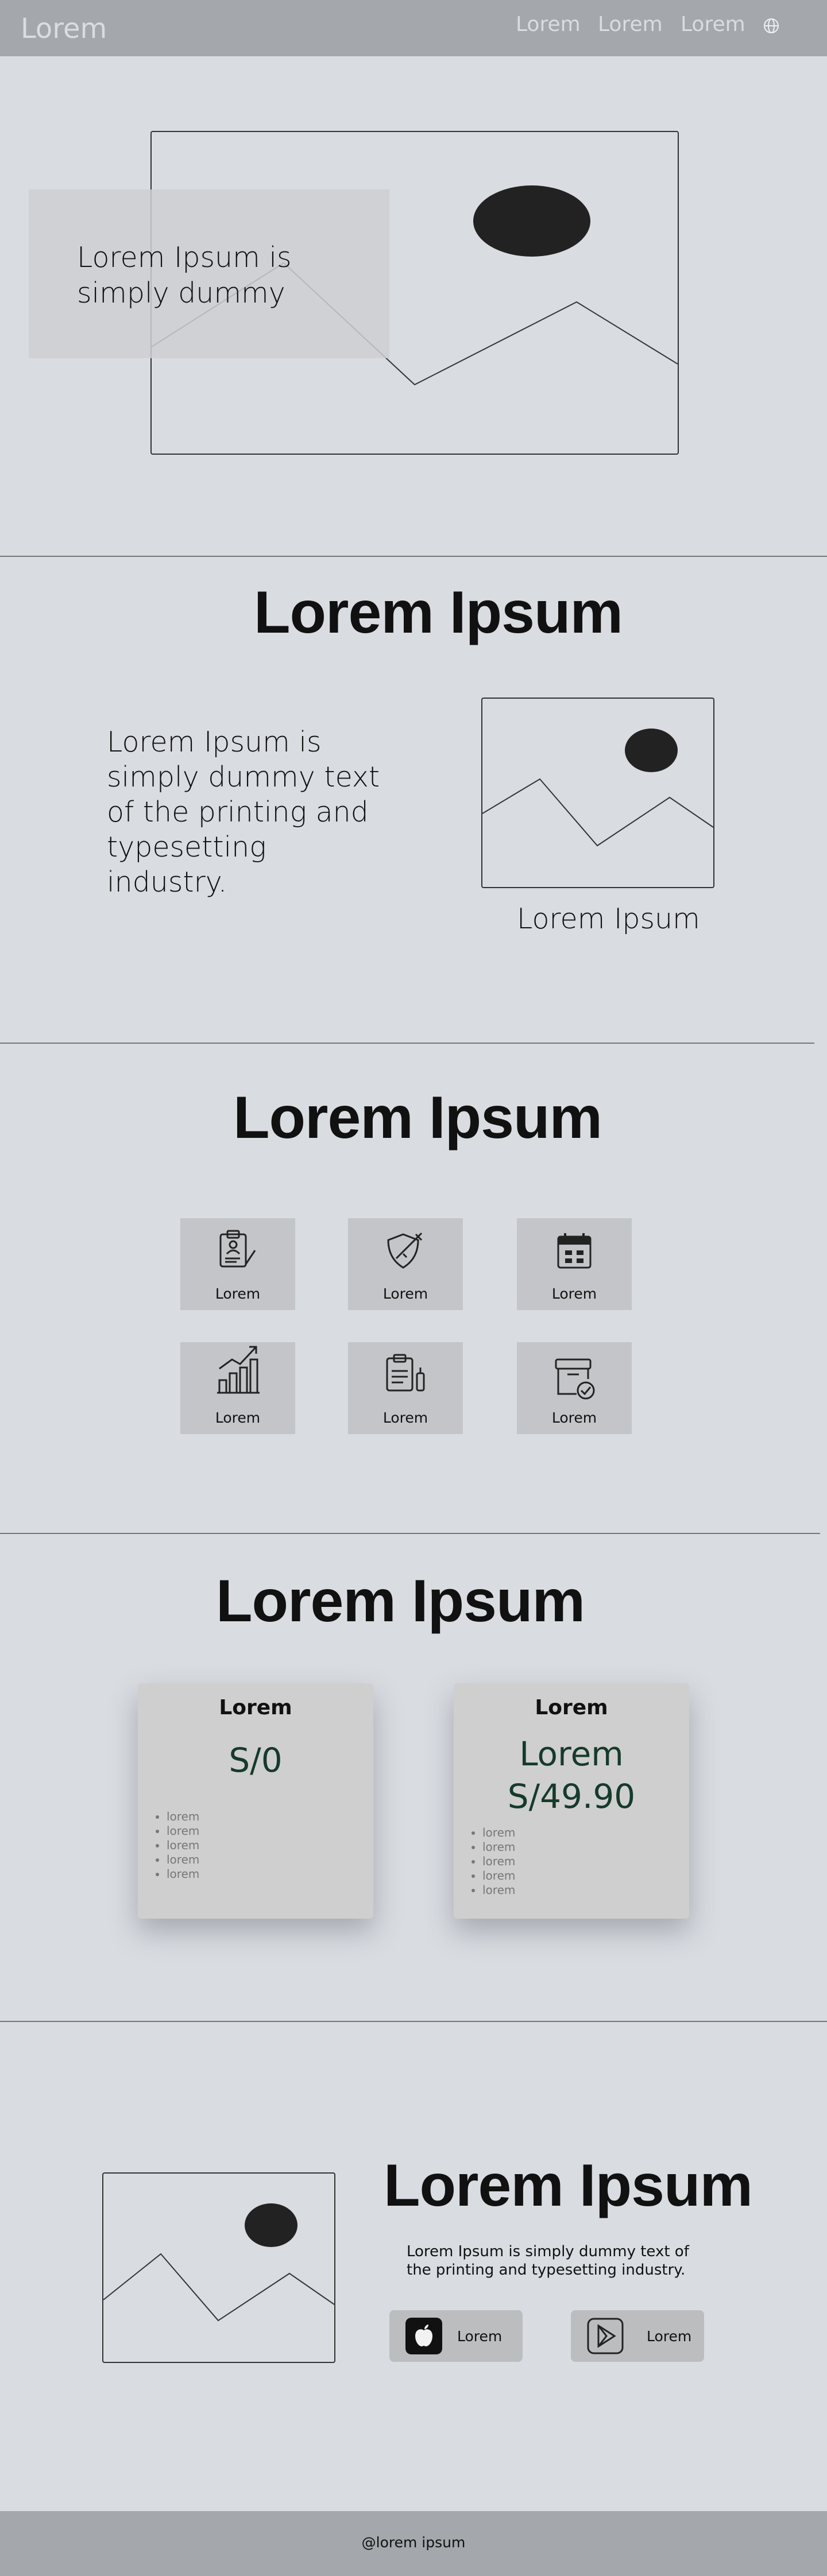  I want to click on box-check-icon, so click(575, 1379).